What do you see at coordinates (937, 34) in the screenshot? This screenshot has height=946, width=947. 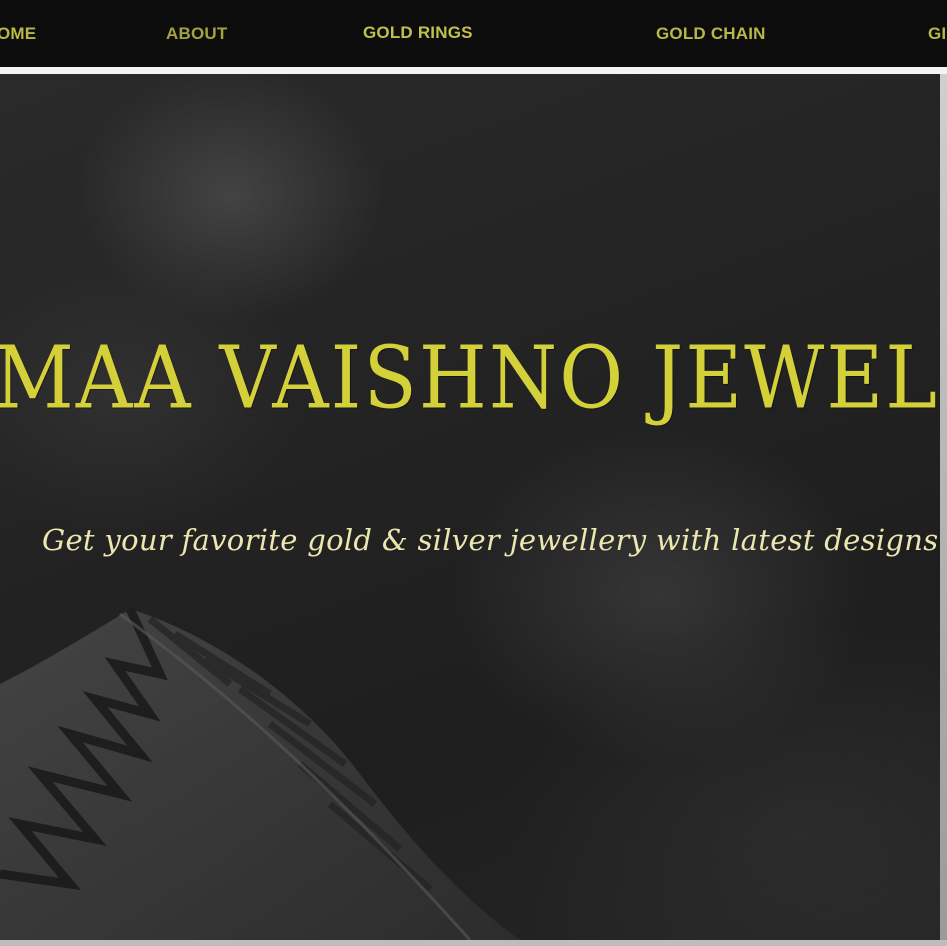 I see `nav-gi: GI` at bounding box center [937, 34].